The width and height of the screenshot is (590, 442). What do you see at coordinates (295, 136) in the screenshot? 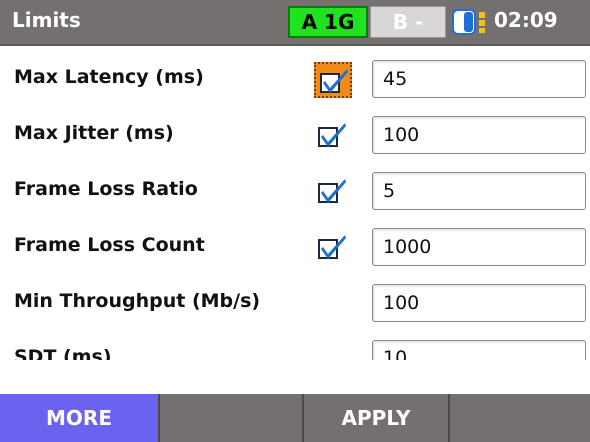
I see `limit-row-max-jitter: Max Jitter (ms) 100` at bounding box center [295, 136].